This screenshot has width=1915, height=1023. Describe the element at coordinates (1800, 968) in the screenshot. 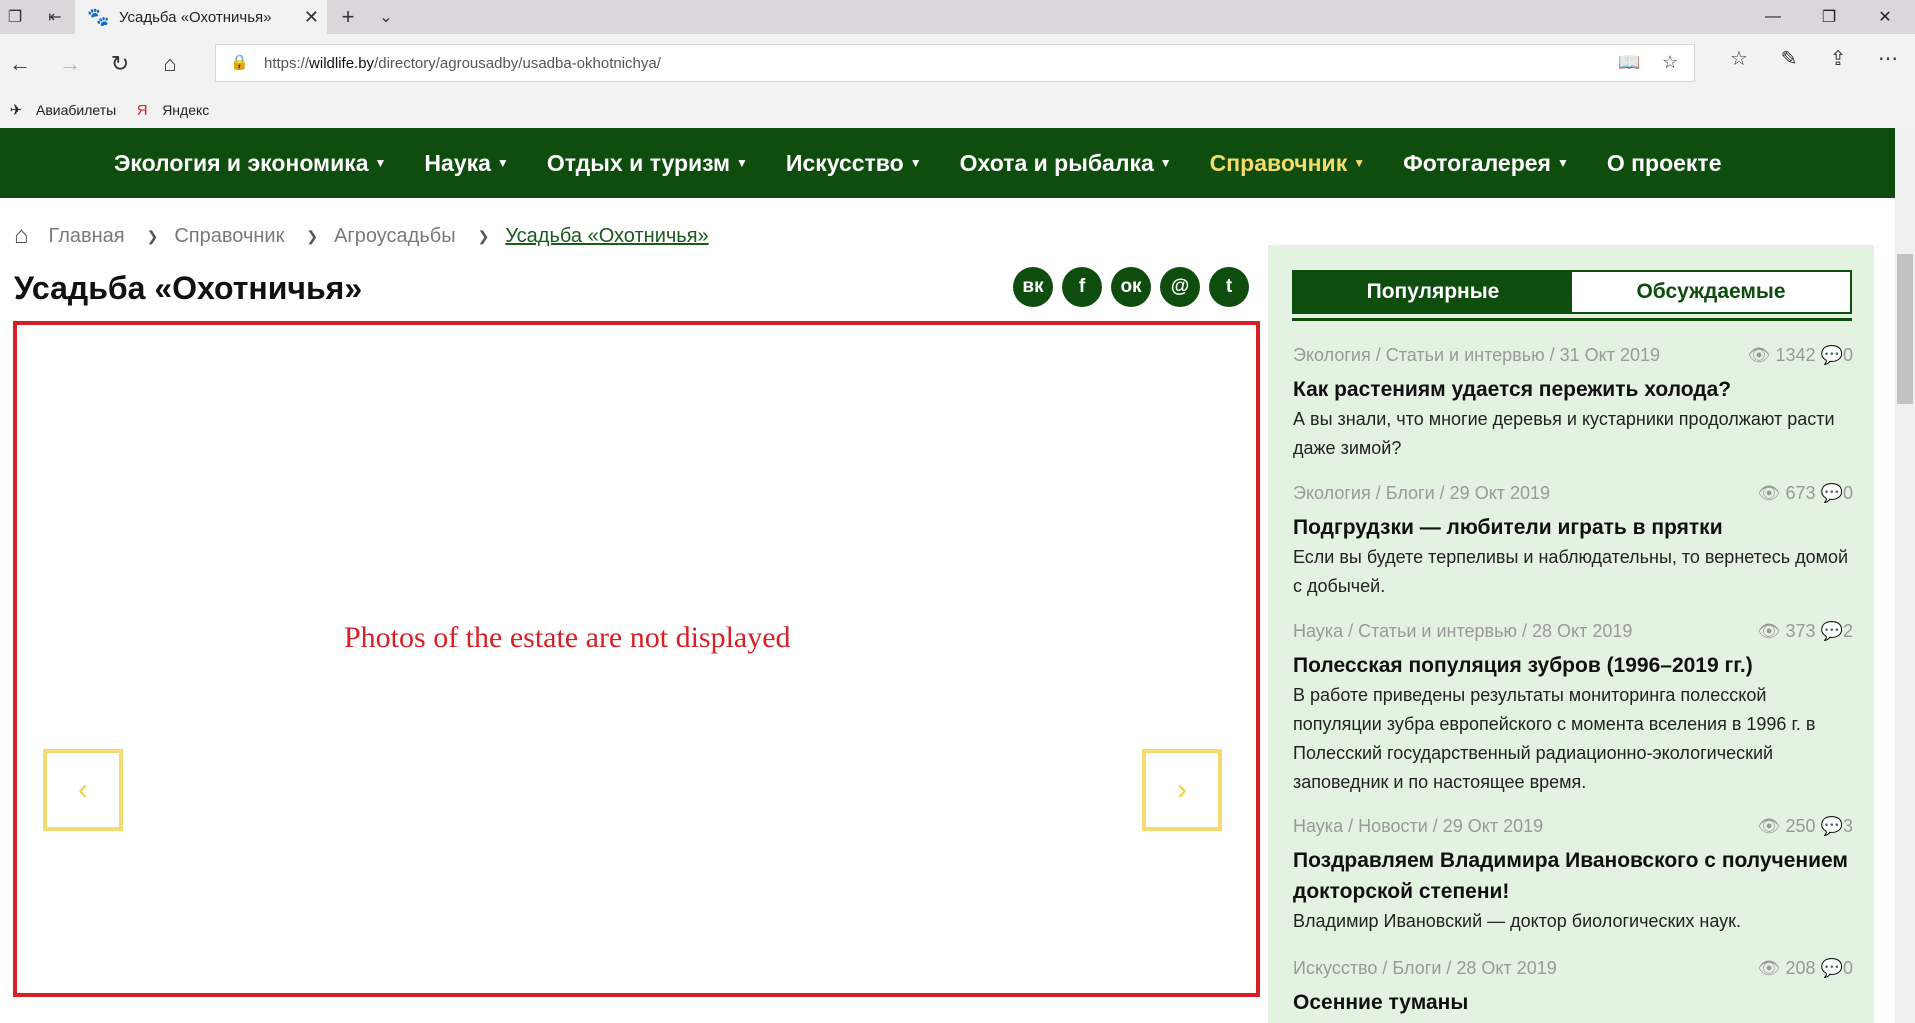

I see `view-count: 208` at that location.